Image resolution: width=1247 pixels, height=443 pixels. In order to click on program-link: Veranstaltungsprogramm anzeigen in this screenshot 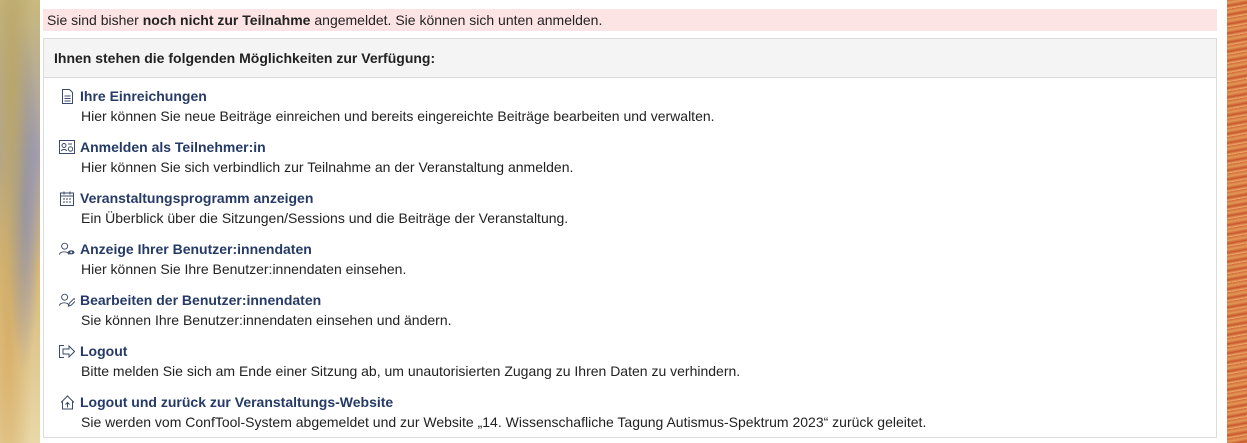, I will do `click(637, 198)`.